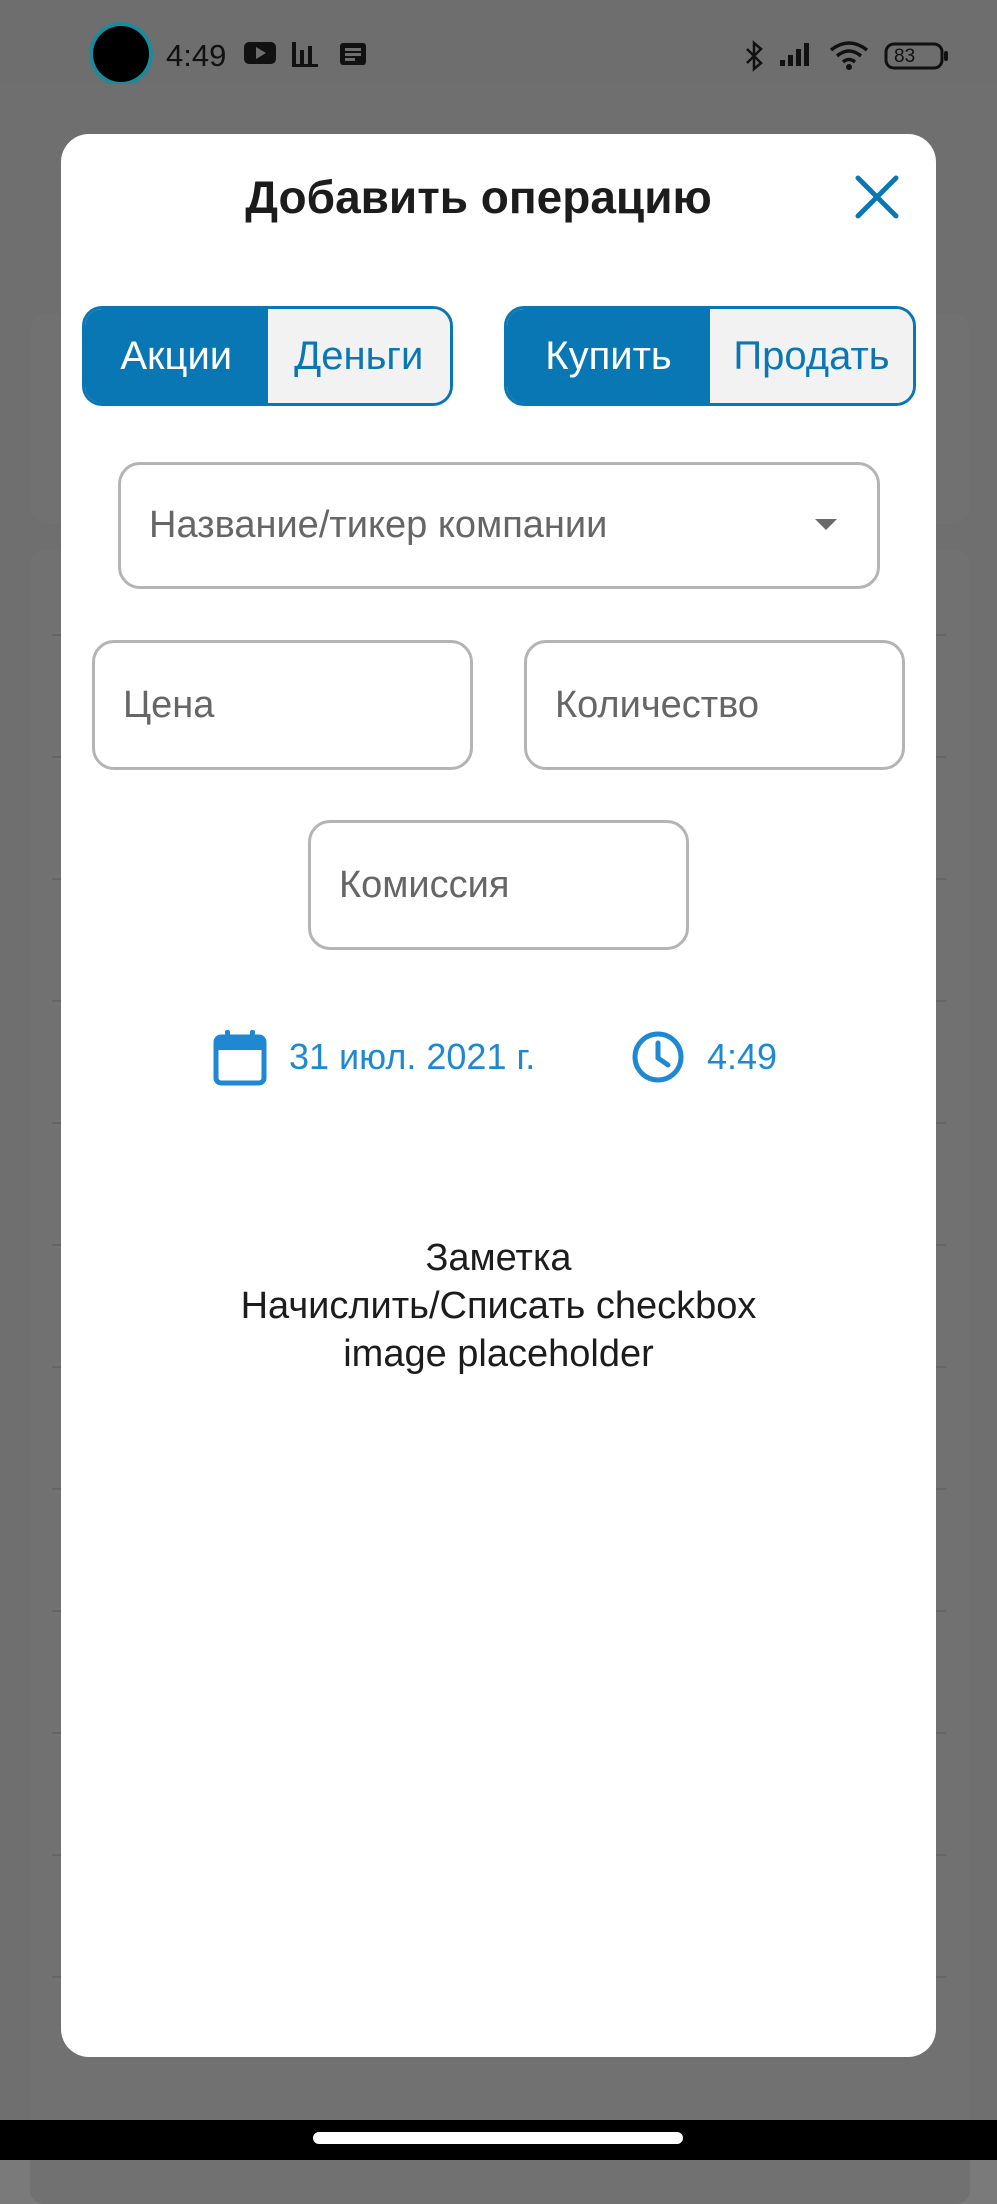 The image size is (997, 2204). Describe the element at coordinates (498, 1258) in the screenshot. I see `note-placeholder: Заметка` at that location.